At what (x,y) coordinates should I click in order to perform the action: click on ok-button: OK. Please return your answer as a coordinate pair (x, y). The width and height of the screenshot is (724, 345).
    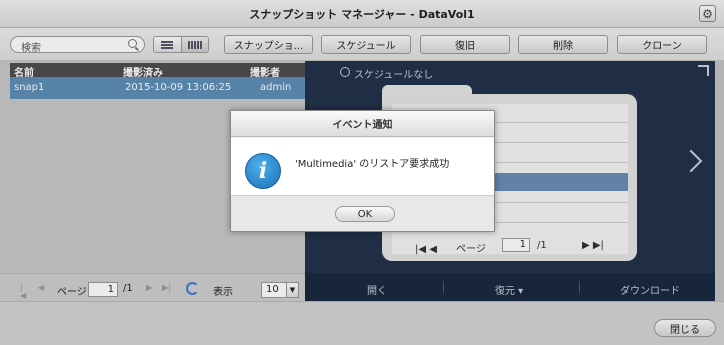
    Looking at the image, I should click on (365, 214).